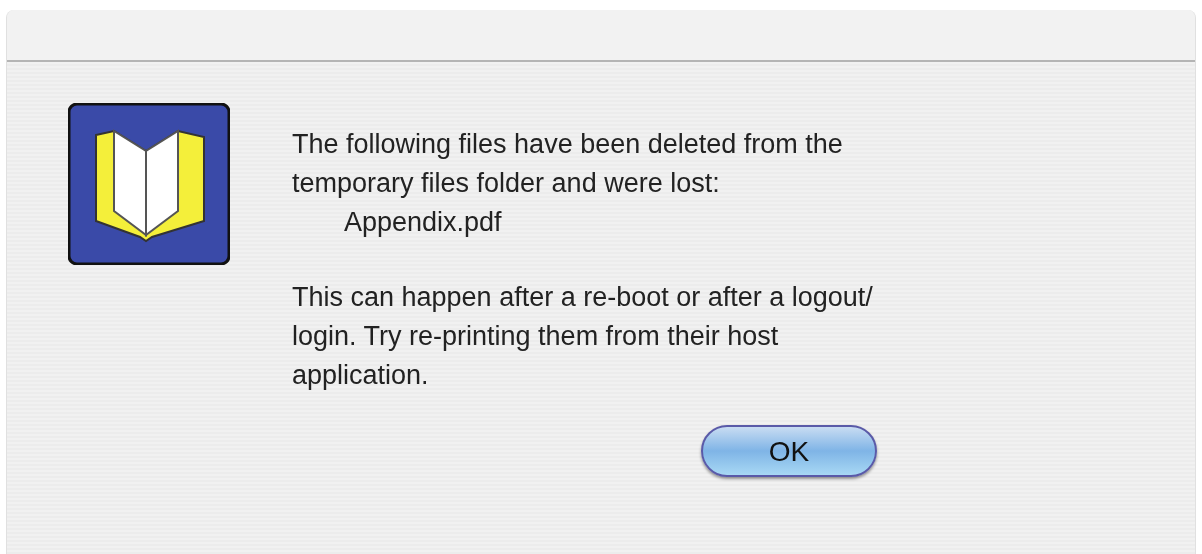 This screenshot has width=1202, height=554. I want to click on explanation-text: This can happen after a re-boot or after a logout/ login. Try re-printing them from their host application., so click(582, 336).